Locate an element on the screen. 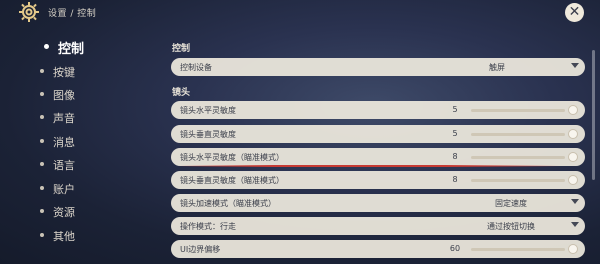  setting-label: 操作模式：行走 is located at coordinates (208, 226).